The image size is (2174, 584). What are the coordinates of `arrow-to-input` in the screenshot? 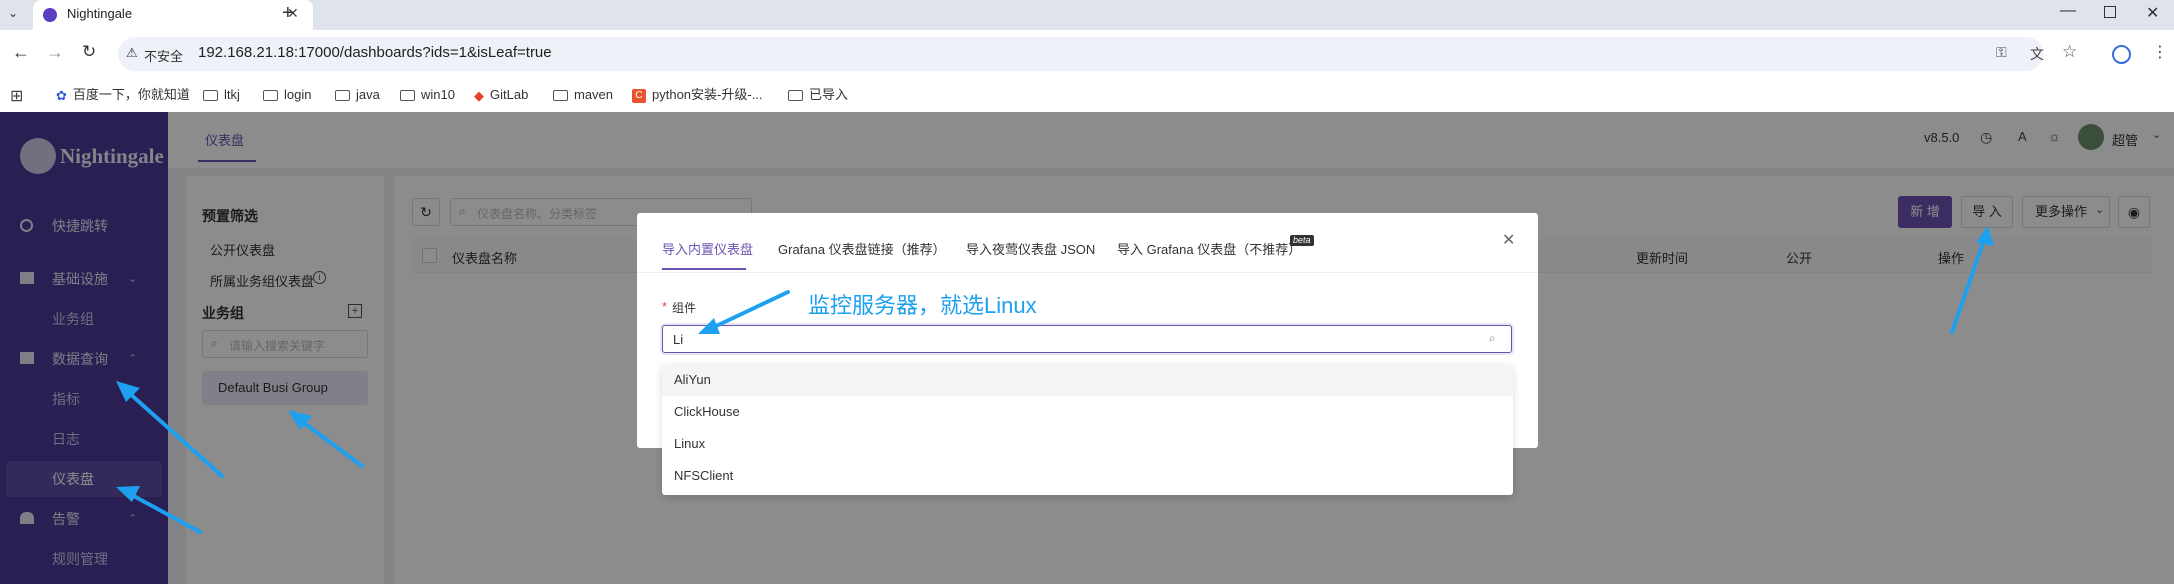 It's located at (744, 312).